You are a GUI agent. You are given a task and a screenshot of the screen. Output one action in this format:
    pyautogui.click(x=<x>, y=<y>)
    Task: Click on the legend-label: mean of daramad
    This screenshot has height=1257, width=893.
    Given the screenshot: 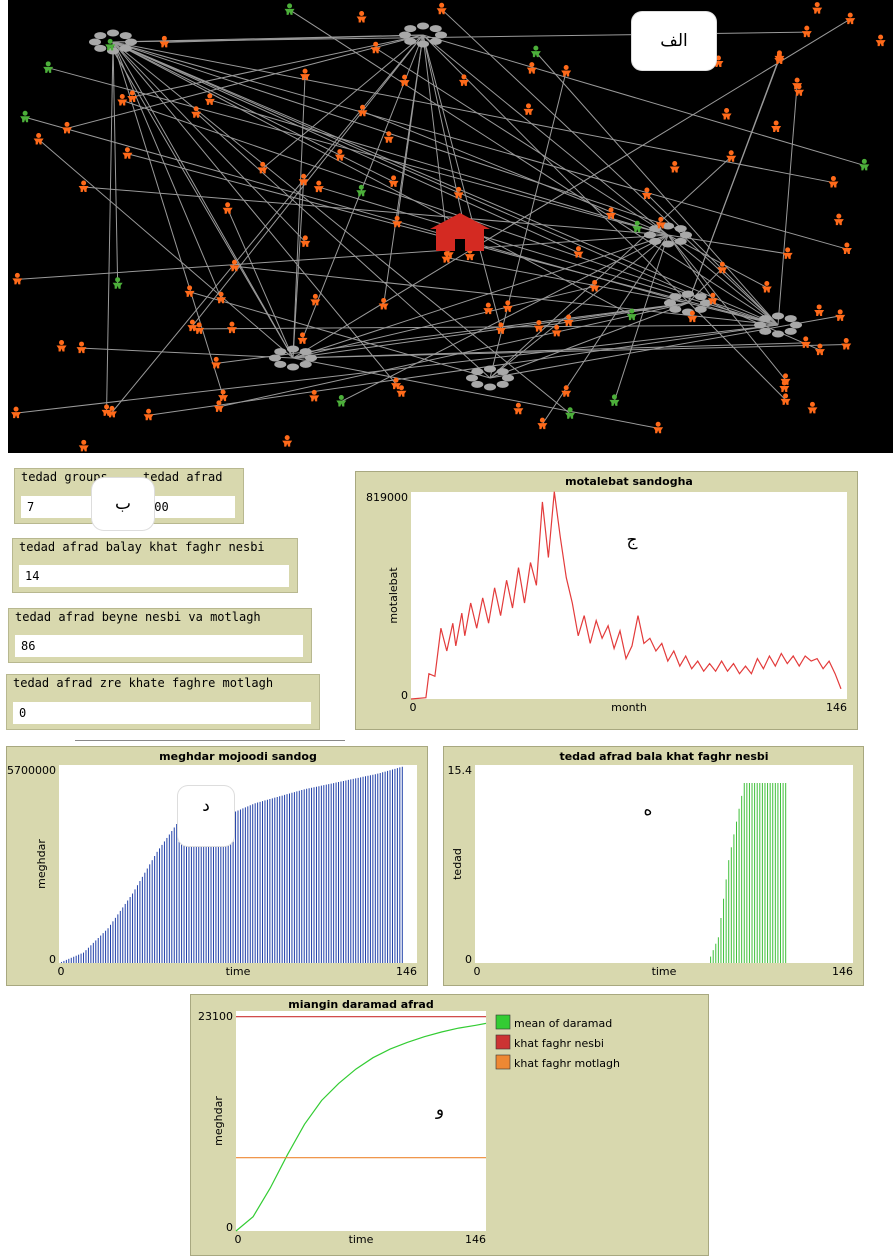 What is the action you would take?
    pyautogui.click(x=563, y=1023)
    